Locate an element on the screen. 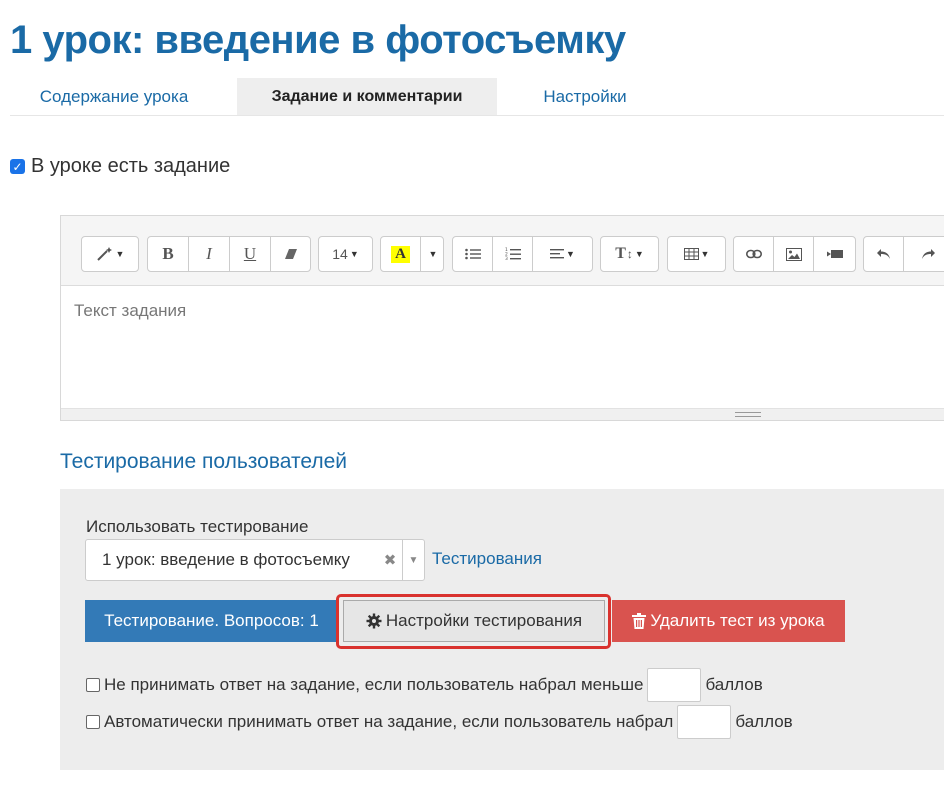  history-group is located at coordinates (903, 254).